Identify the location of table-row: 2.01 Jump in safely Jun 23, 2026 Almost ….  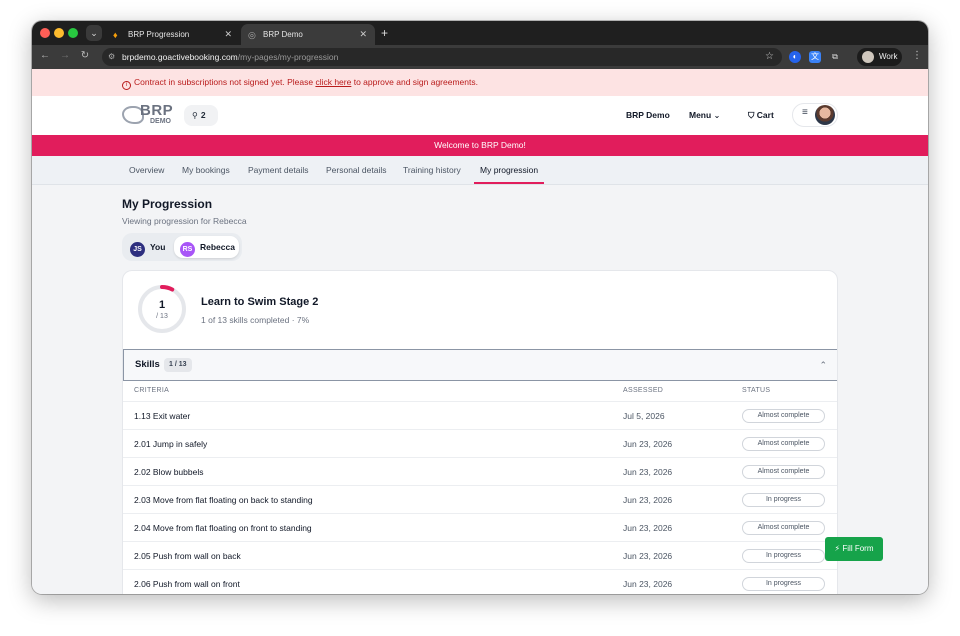
(480, 443).